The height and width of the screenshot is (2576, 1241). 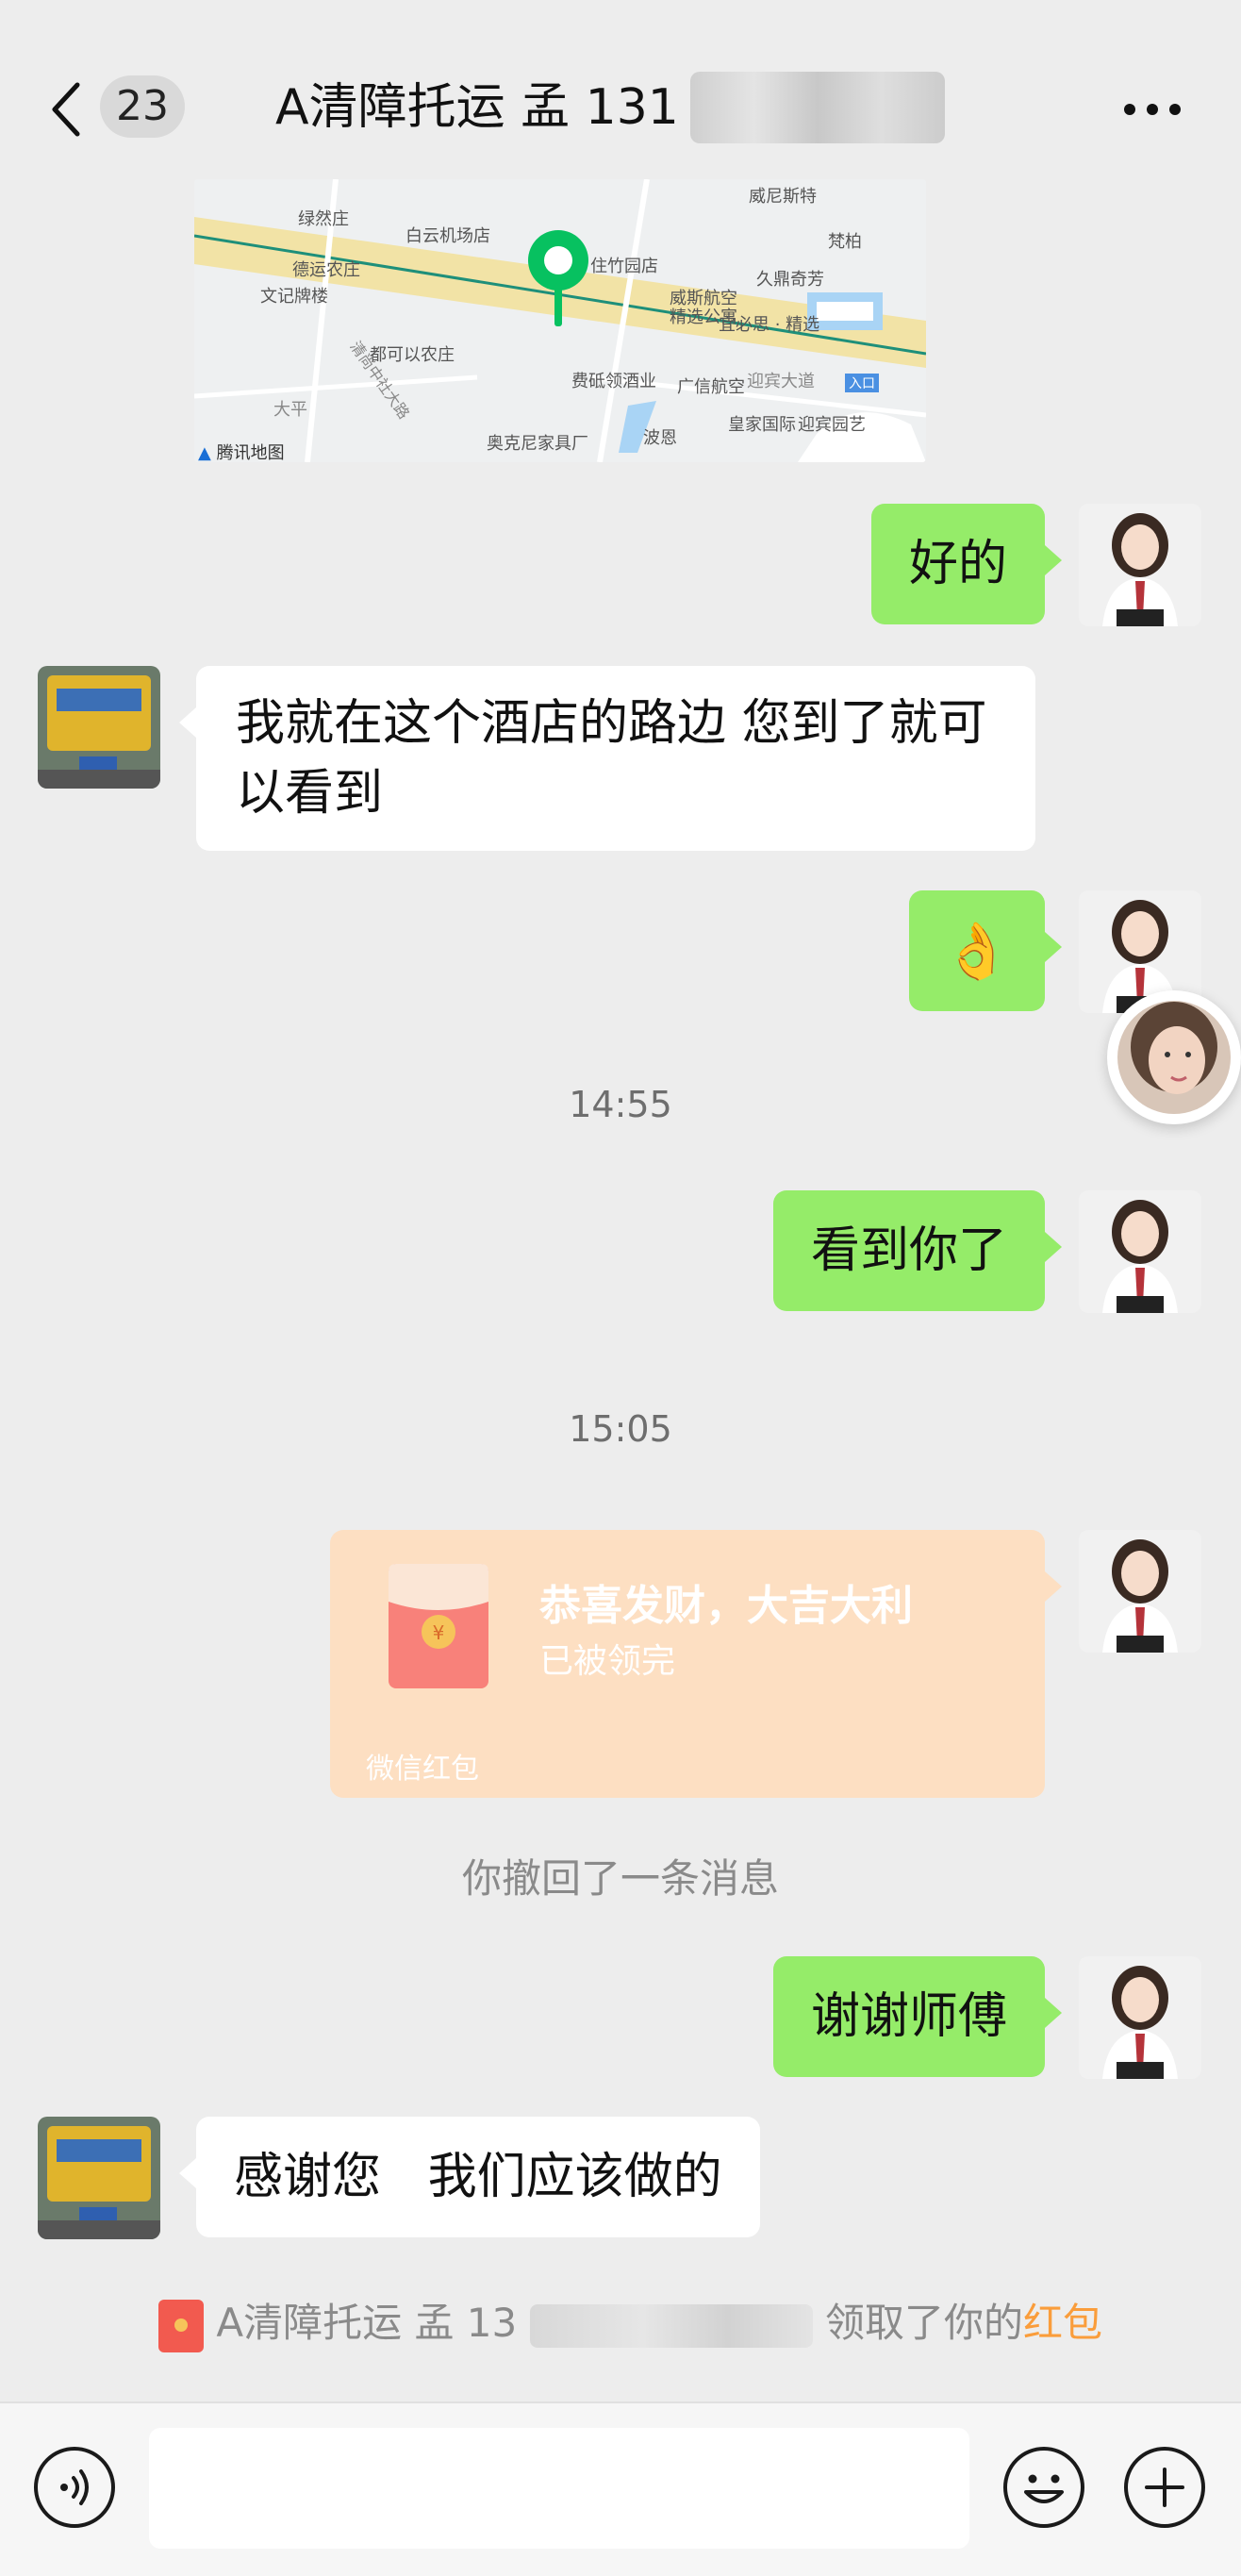 What do you see at coordinates (781, 381) in the screenshot?
I see `map-label: 迎宾大道` at bounding box center [781, 381].